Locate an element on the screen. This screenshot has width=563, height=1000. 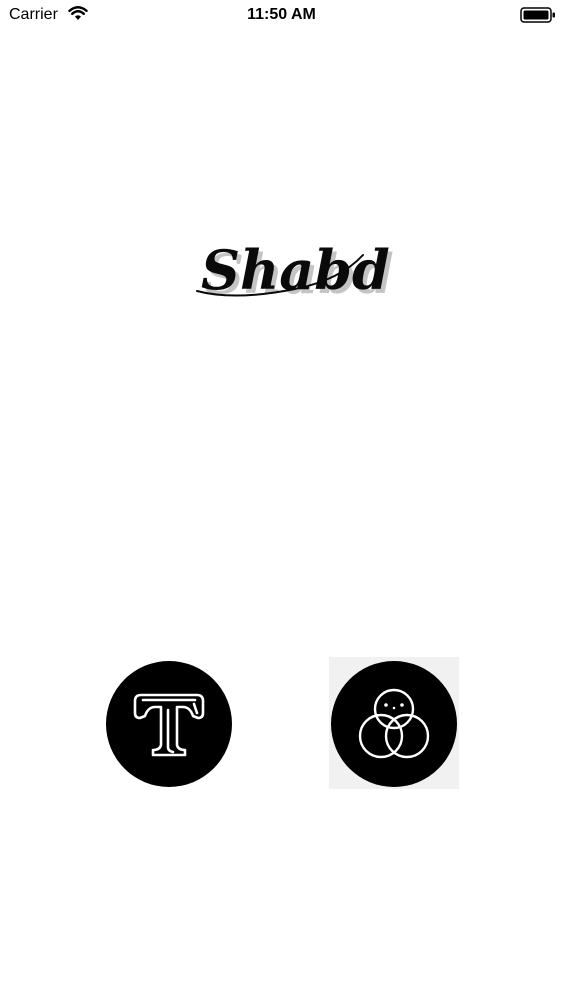
logo-text: Shabd is located at coordinates (295, 270).